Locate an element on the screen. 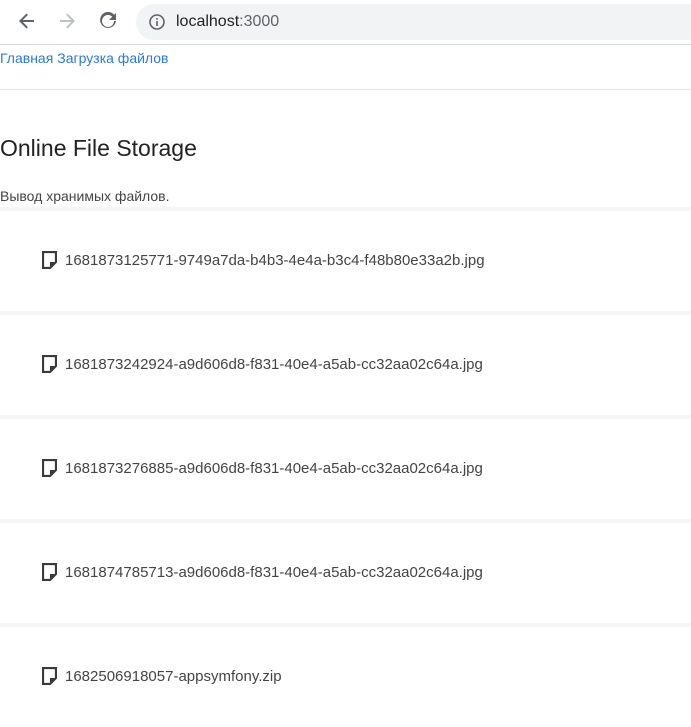  page-title: Online File Storage is located at coordinates (98, 148).